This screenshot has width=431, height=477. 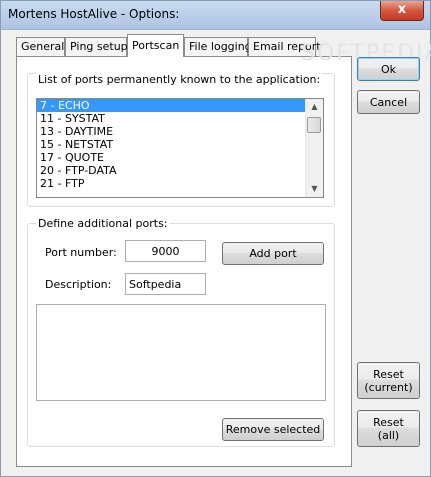 What do you see at coordinates (388, 387) in the screenshot?
I see `reset-current-line2: (current)` at bounding box center [388, 387].